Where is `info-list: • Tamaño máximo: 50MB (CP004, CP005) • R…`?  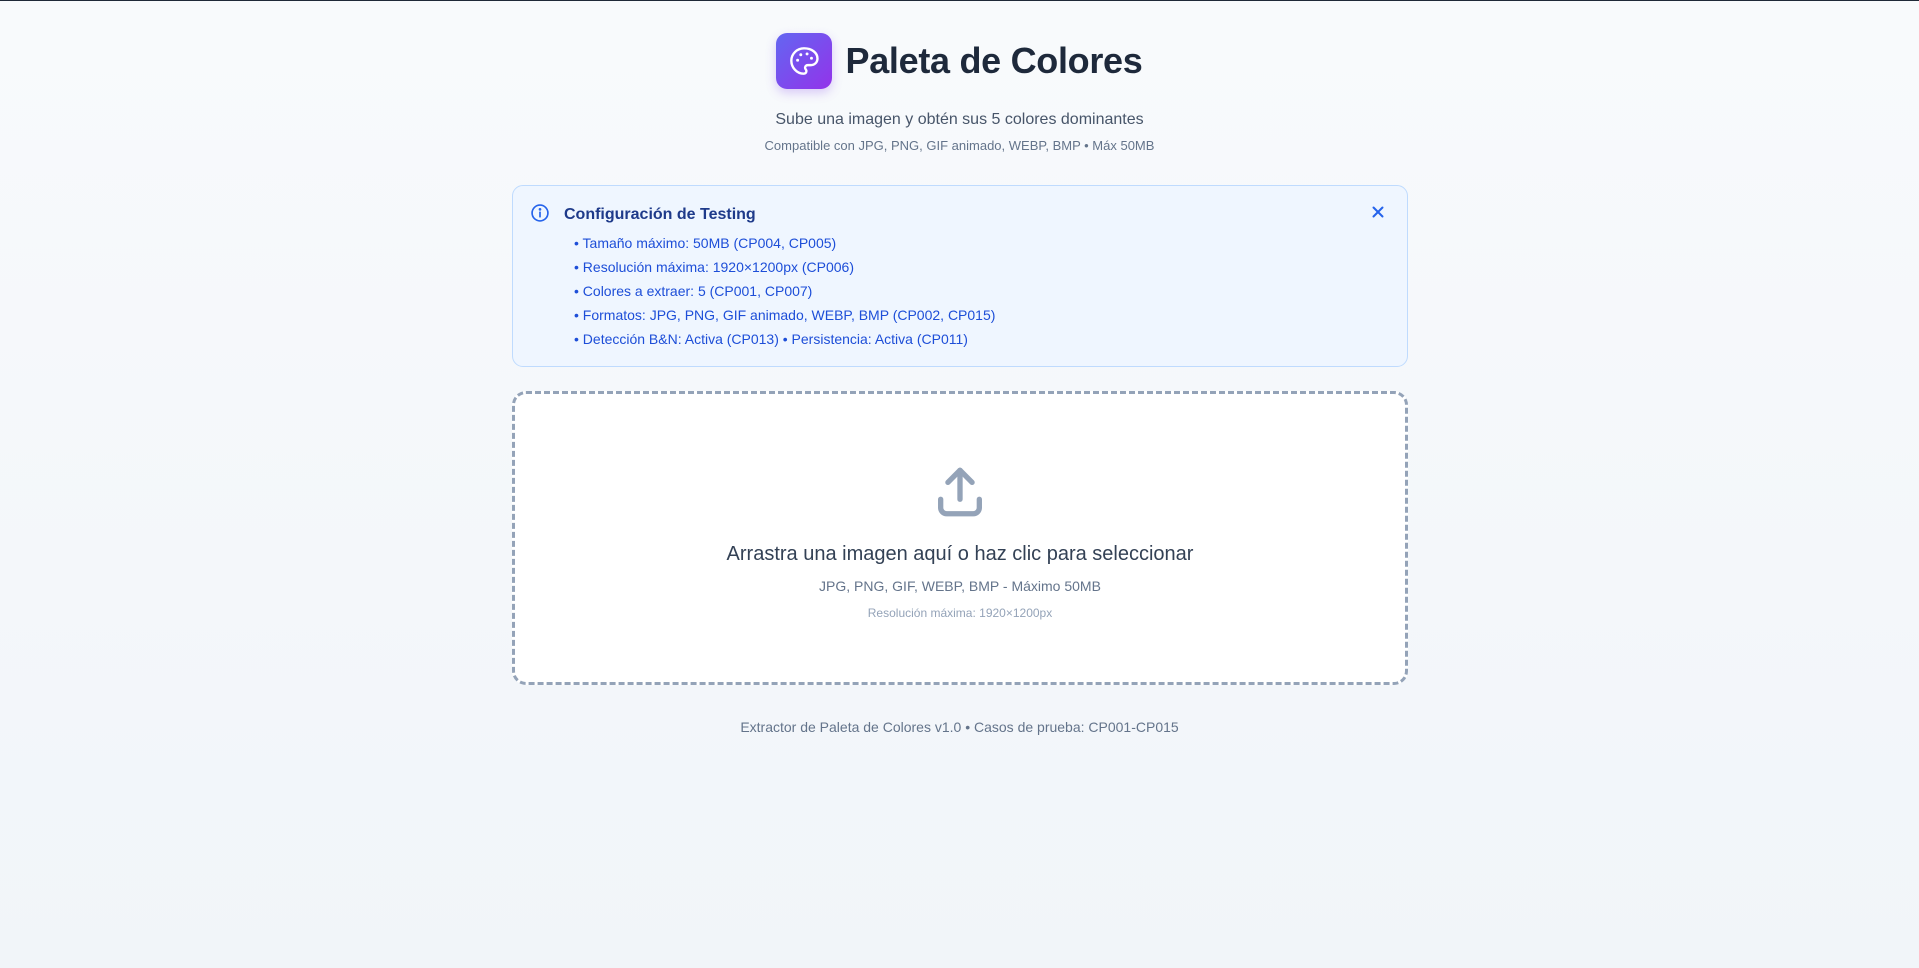 info-list: • Tamaño máximo: 50MB (CP004, CP005) • R… is located at coordinates (960, 291).